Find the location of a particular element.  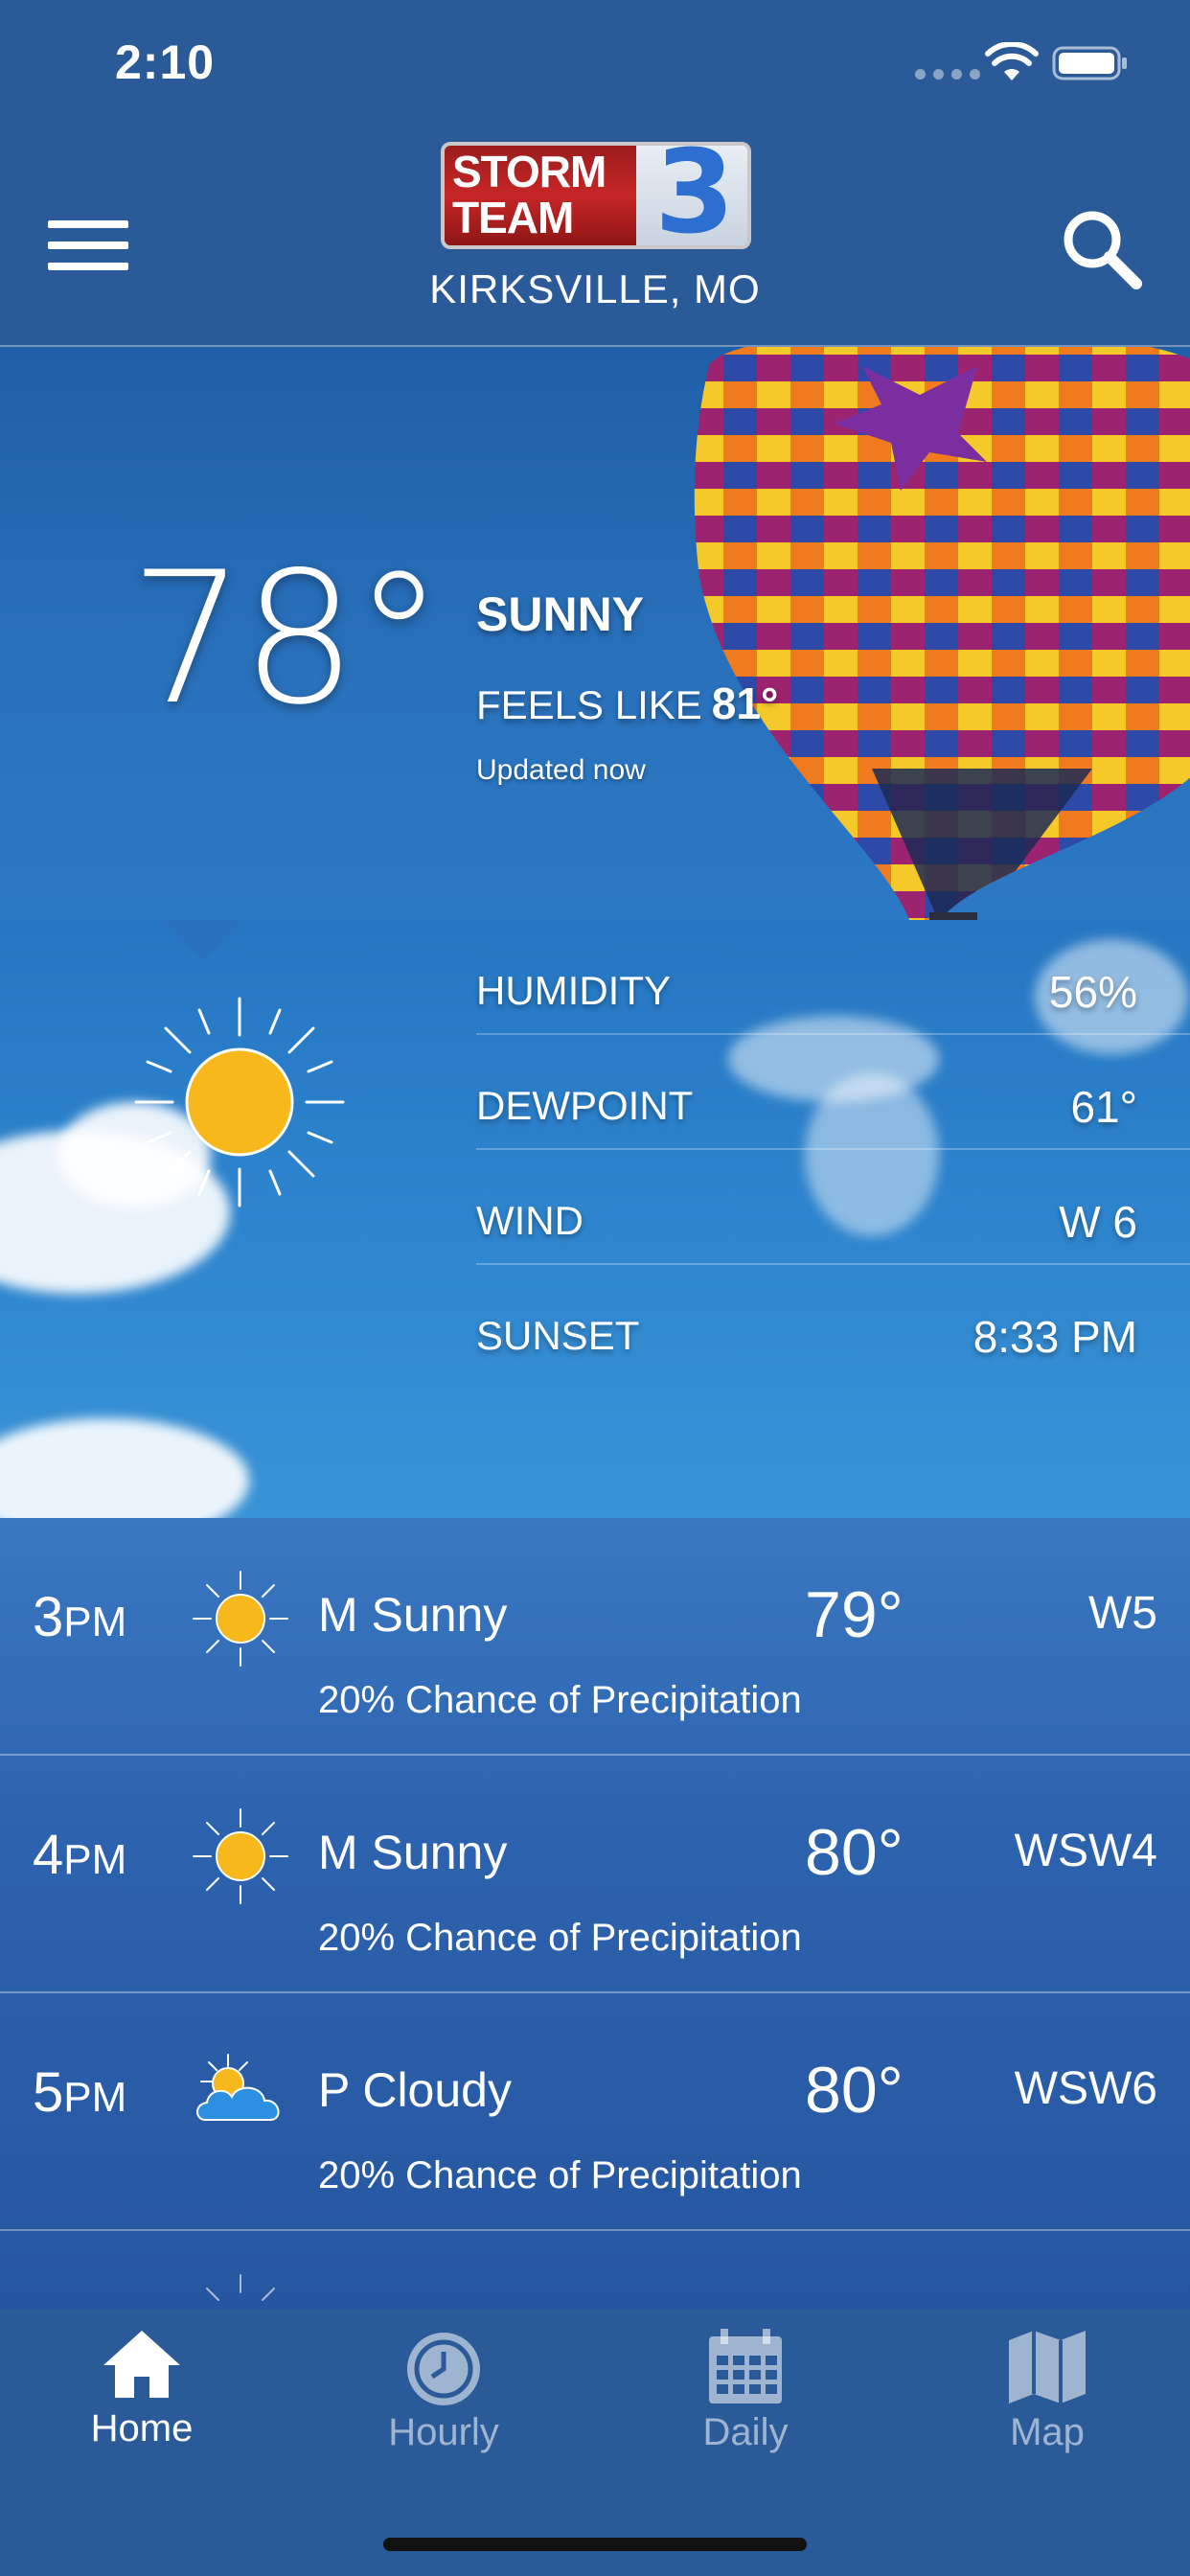

hour-temperature: 79° is located at coordinates (855, 1614).